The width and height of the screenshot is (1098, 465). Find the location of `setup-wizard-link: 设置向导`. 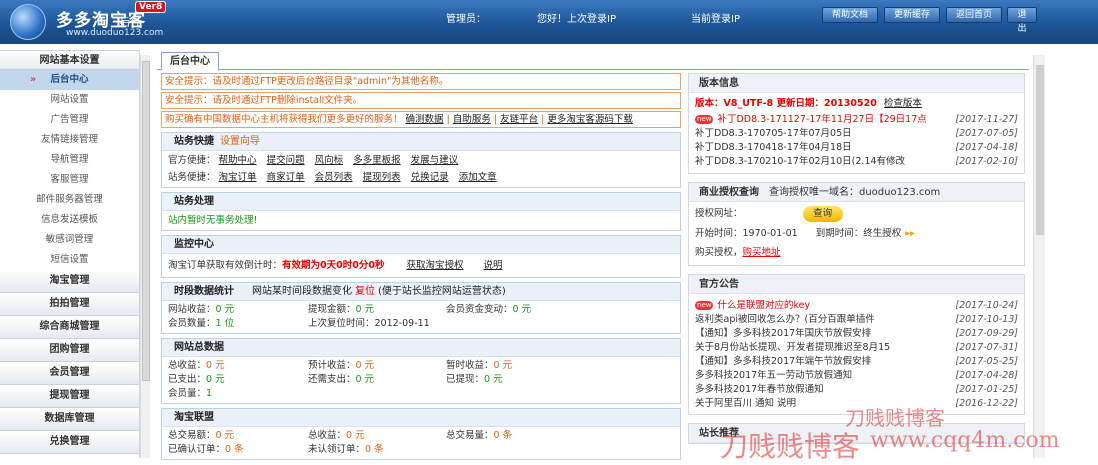

setup-wizard-link: 设置向导 is located at coordinates (240, 141).